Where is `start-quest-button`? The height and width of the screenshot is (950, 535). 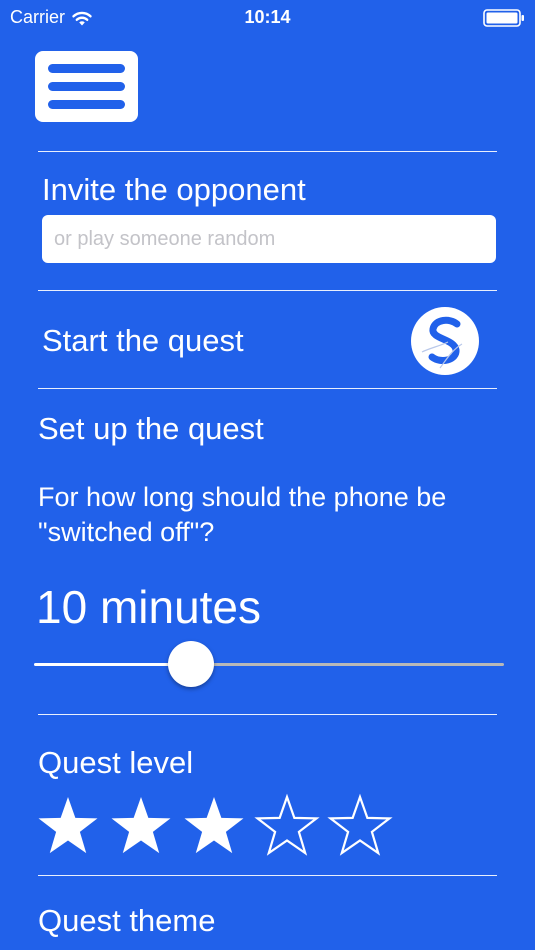 start-quest-button is located at coordinates (445, 341).